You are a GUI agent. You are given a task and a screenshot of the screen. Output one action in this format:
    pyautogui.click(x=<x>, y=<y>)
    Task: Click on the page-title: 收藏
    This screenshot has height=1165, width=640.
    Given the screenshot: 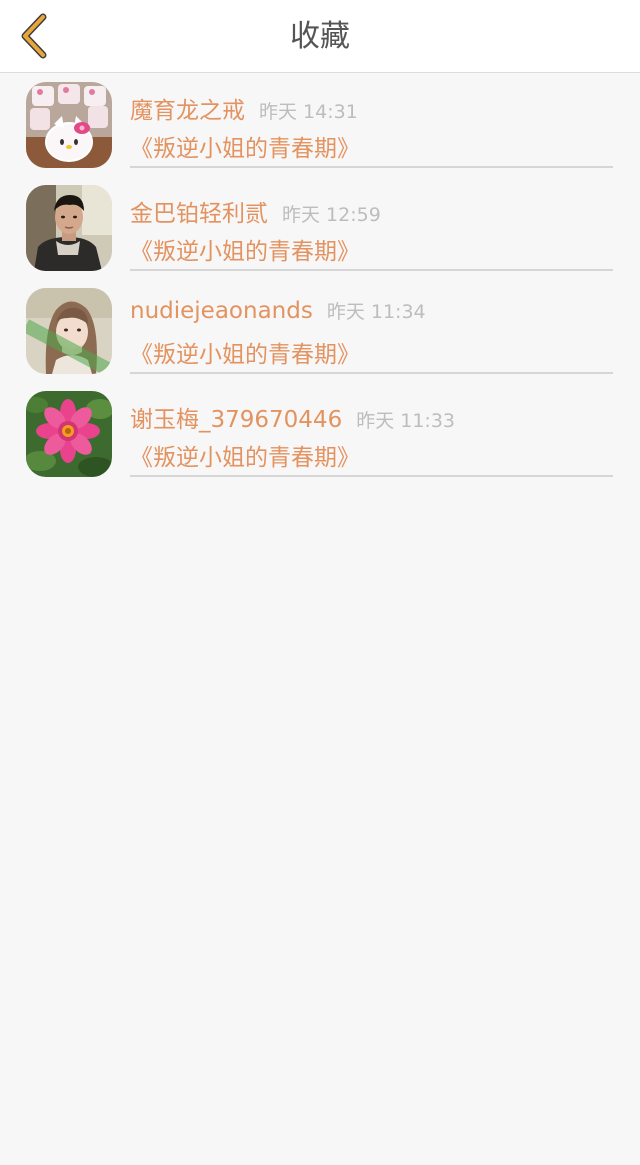 What is the action you would take?
    pyautogui.click(x=320, y=36)
    